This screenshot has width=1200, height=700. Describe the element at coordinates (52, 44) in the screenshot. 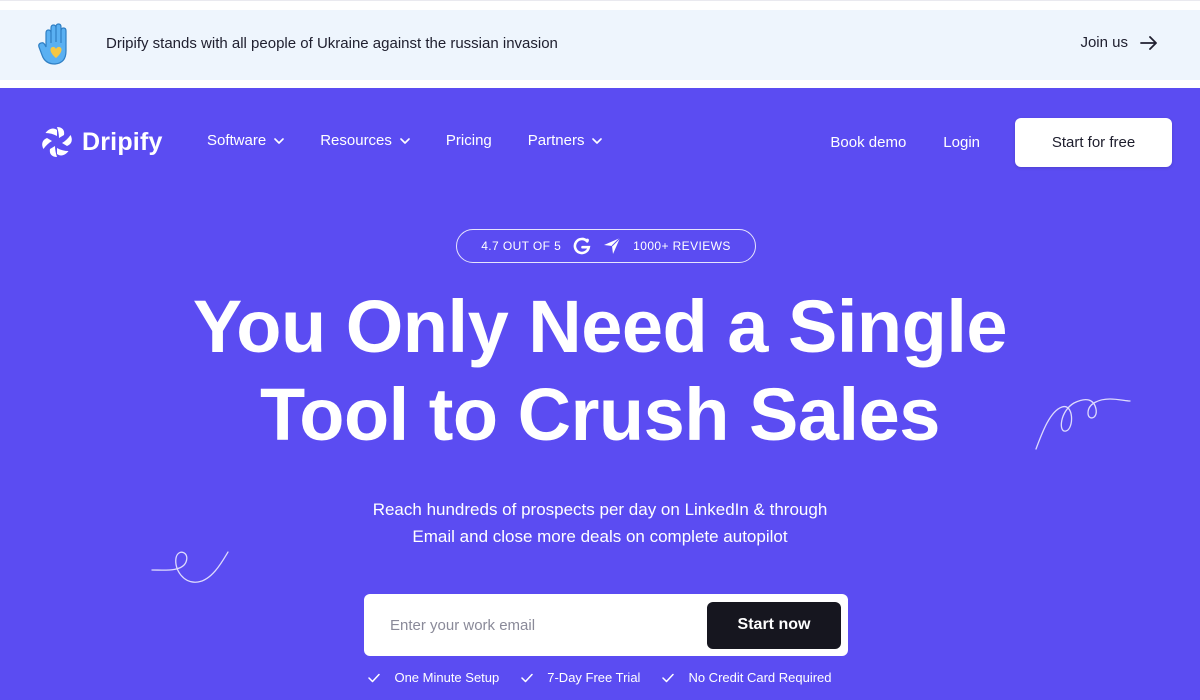

I see `hand-heart-icon` at that location.